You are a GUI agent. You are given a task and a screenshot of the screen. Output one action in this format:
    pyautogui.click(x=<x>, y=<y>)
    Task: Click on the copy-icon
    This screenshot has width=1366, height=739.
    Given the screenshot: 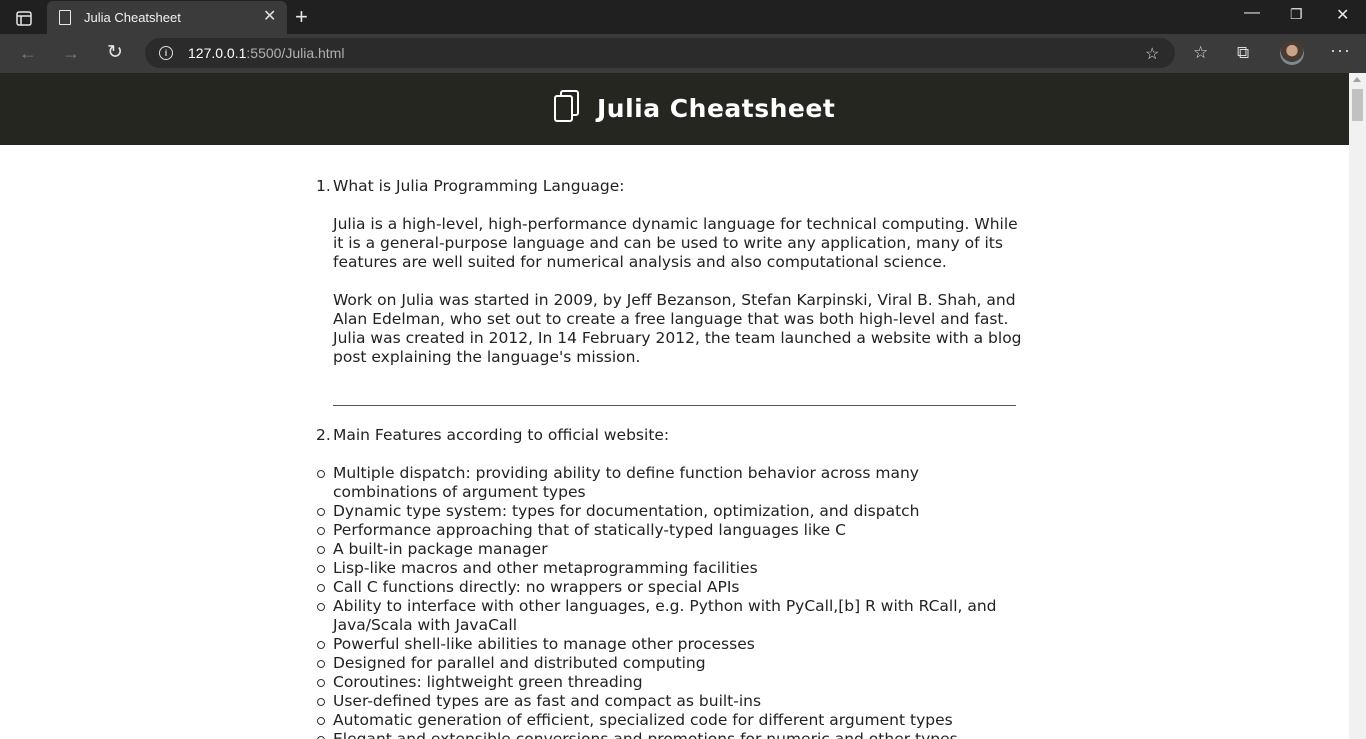 What is the action you would take?
    pyautogui.click(x=567, y=107)
    